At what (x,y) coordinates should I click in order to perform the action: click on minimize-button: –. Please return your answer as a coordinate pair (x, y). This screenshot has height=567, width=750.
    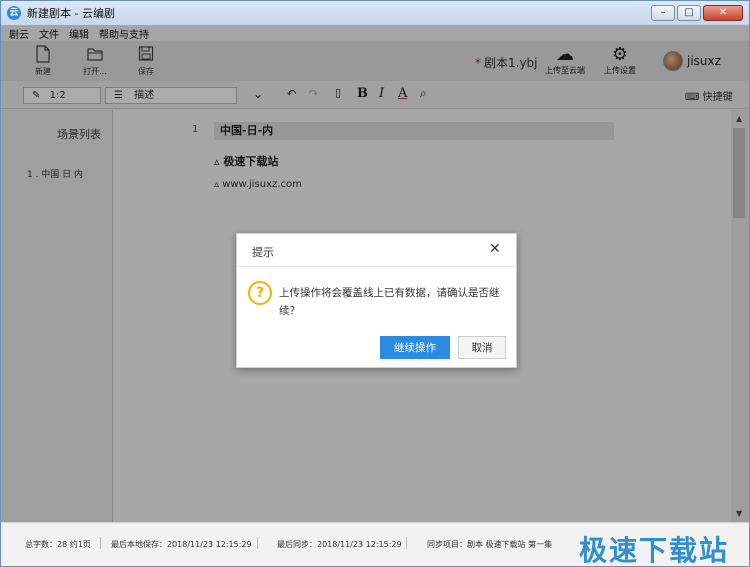
    Looking at the image, I should click on (663, 13).